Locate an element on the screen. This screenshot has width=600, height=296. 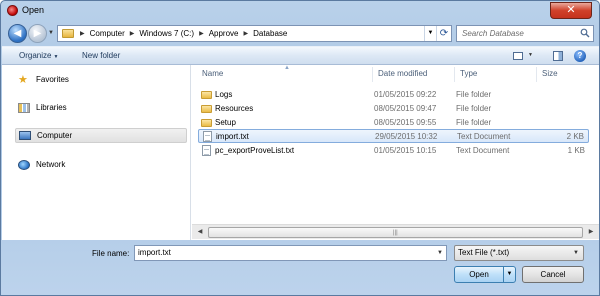
file-date: 29/05/2015 10:32 is located at coordinates (406, 136).